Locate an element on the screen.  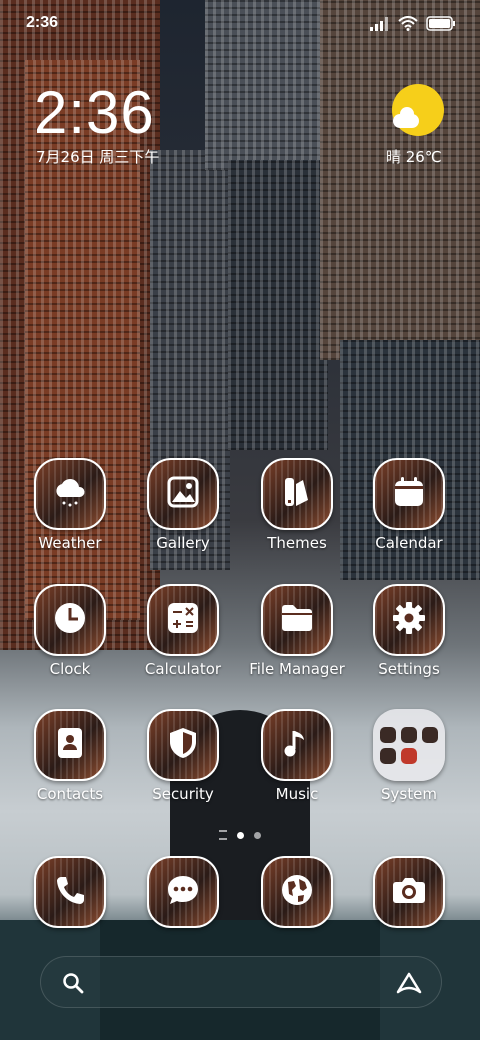
dock-messages is located at coordinates (183, 892).